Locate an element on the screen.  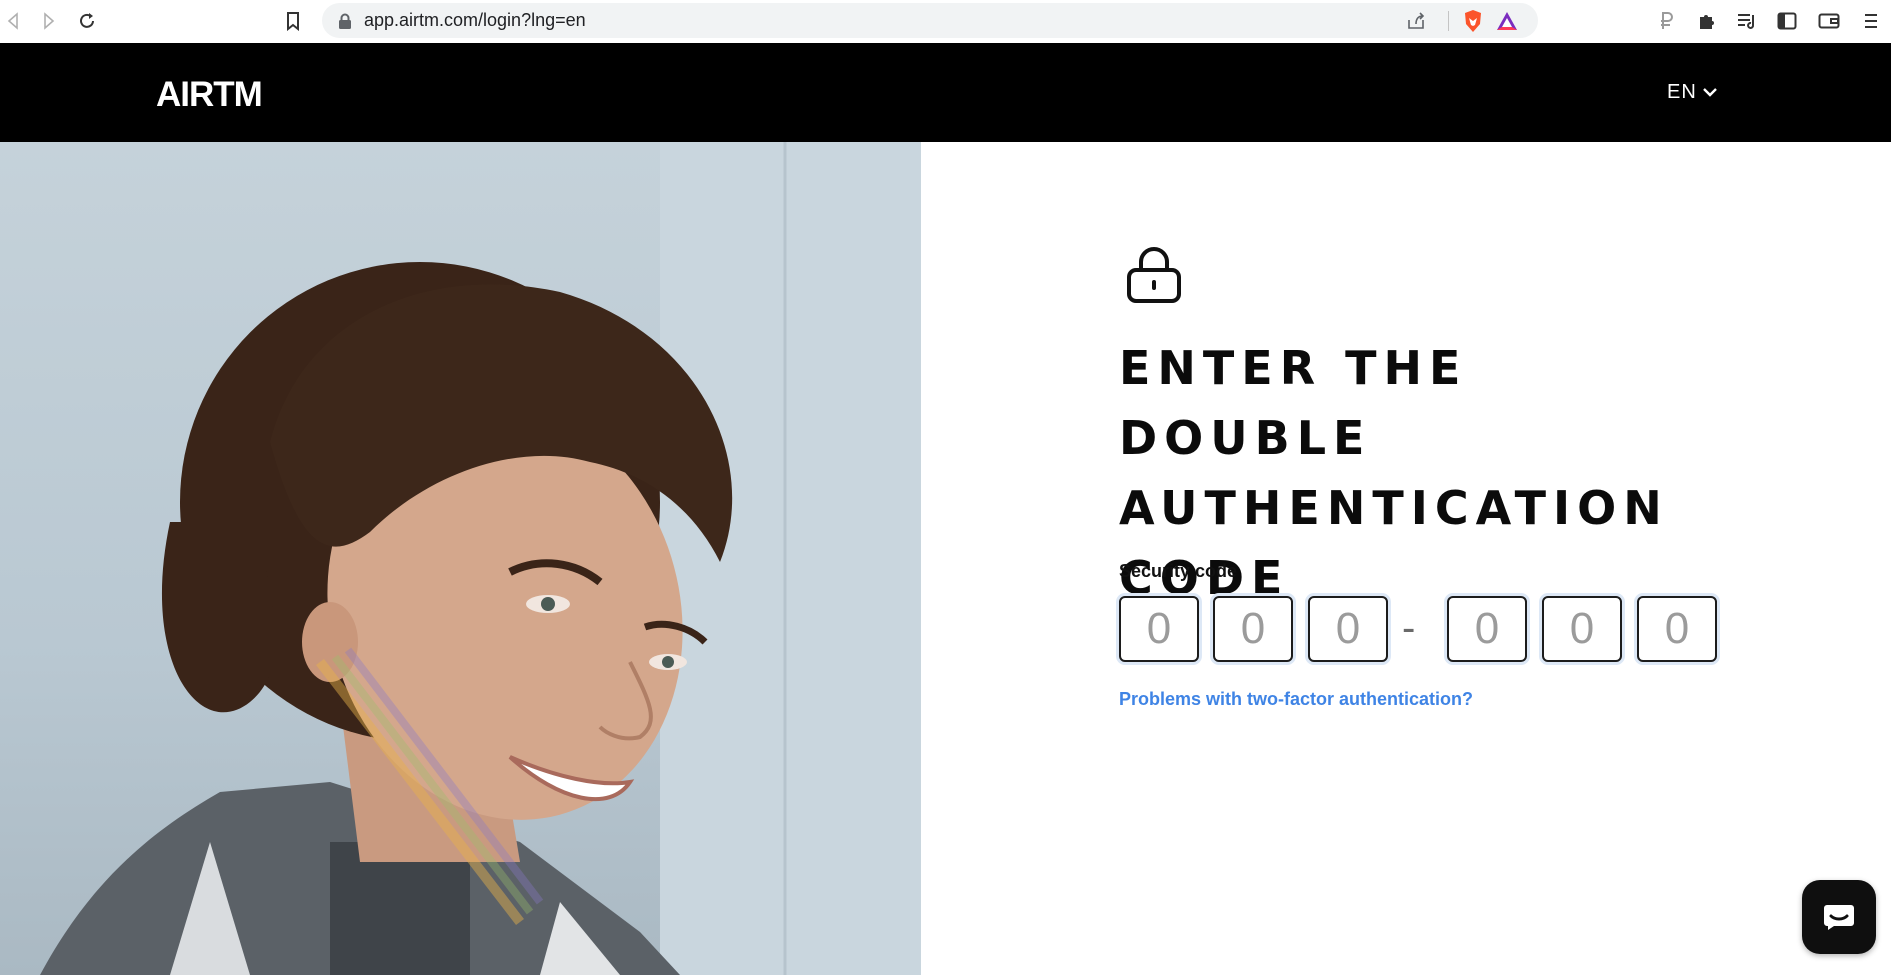
airtm-logo: AIRTM is located at coordinates (218, 93).